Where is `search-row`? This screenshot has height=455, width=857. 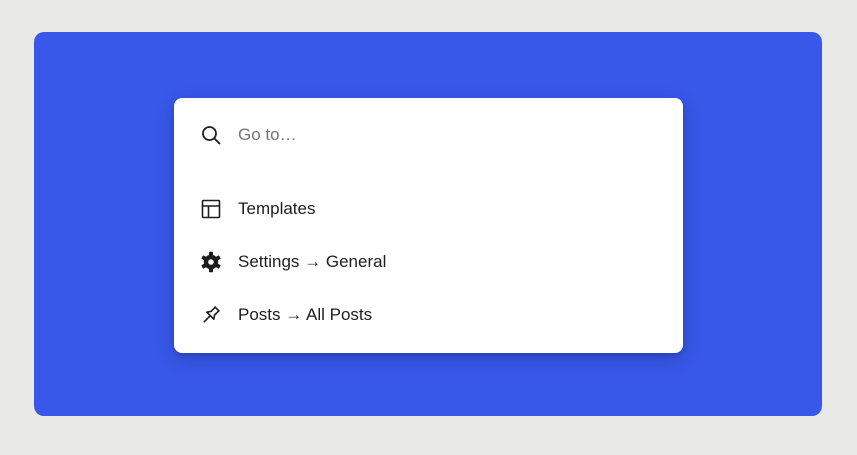
search-row is located at coordinates (428, 134).